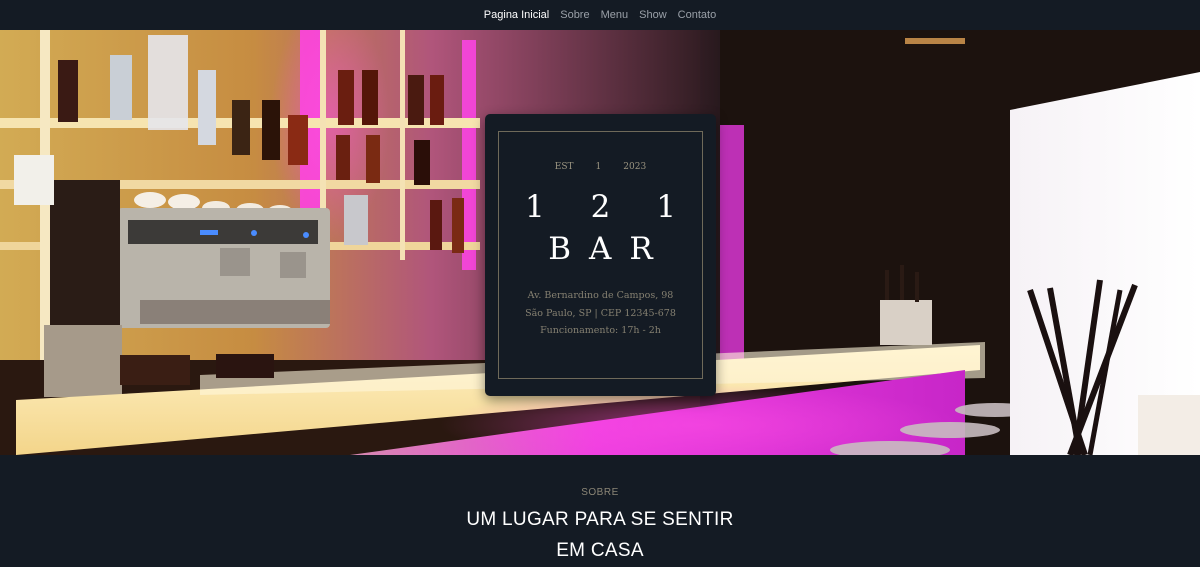  Describe the element at coordinates (564, 167) in the screenshot. I see `est-label: EST` at that location.